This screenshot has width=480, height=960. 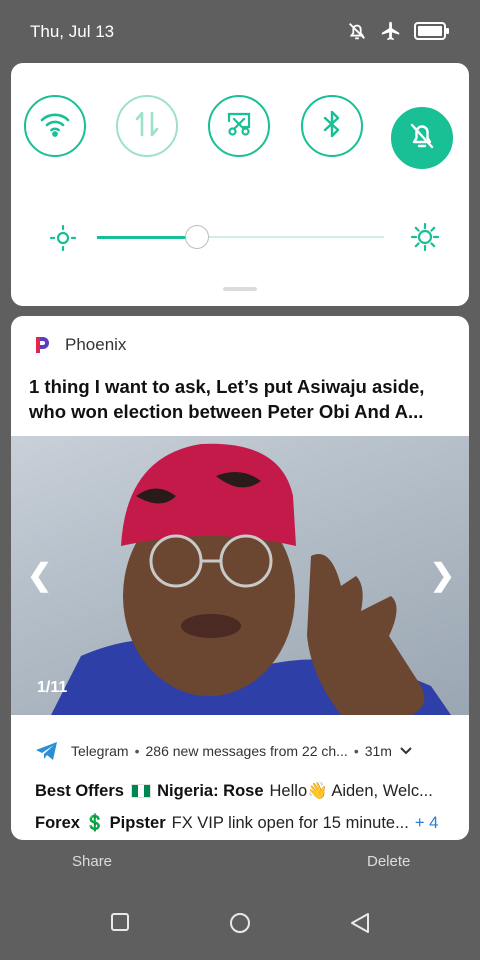 I want to click on back-icon, so click(x=360, y=923).